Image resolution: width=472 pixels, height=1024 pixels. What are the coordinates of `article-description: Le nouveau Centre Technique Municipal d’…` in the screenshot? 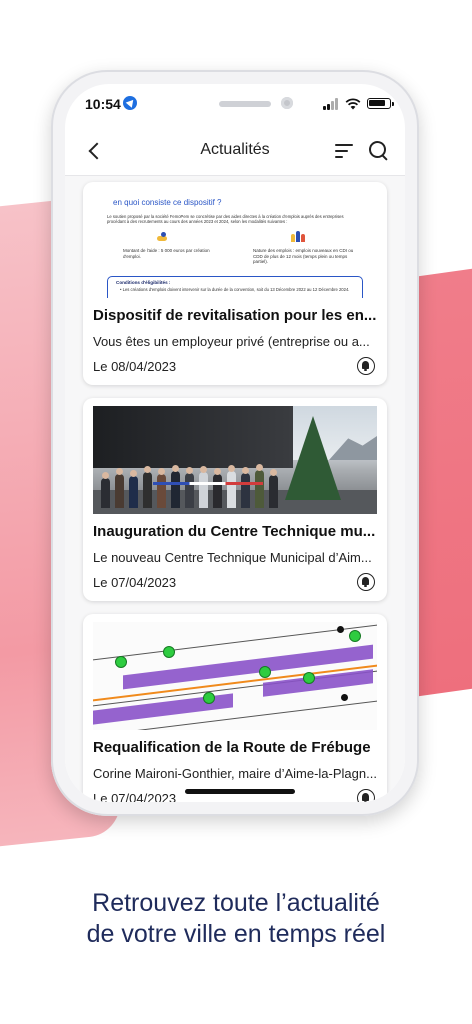 It's located at (232, 557).